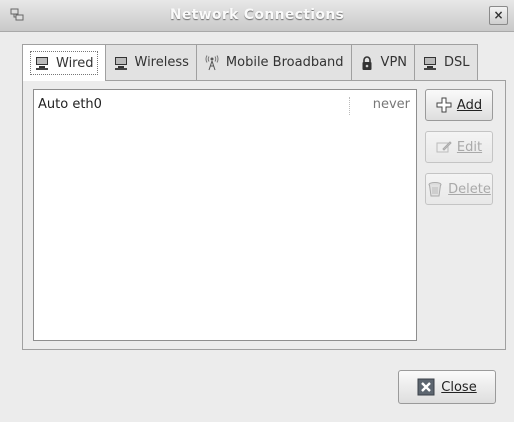 The image size is (514, 422). Describe the element at coordinates (349, 106) in the screenshot. I see `column-separator` at that location.